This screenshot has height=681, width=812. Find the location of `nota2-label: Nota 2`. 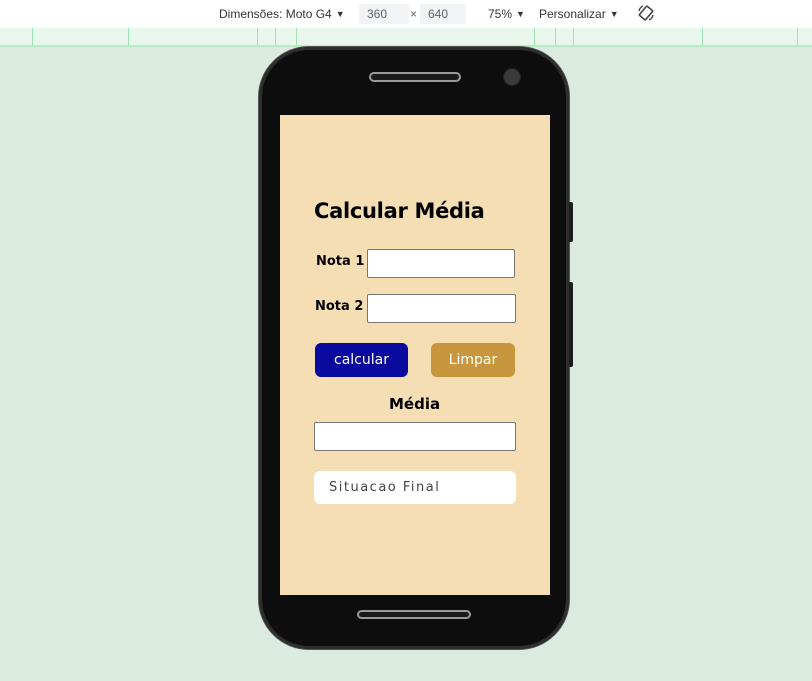

nota2-label: Nota 2 is located at coordinates (339, 306).